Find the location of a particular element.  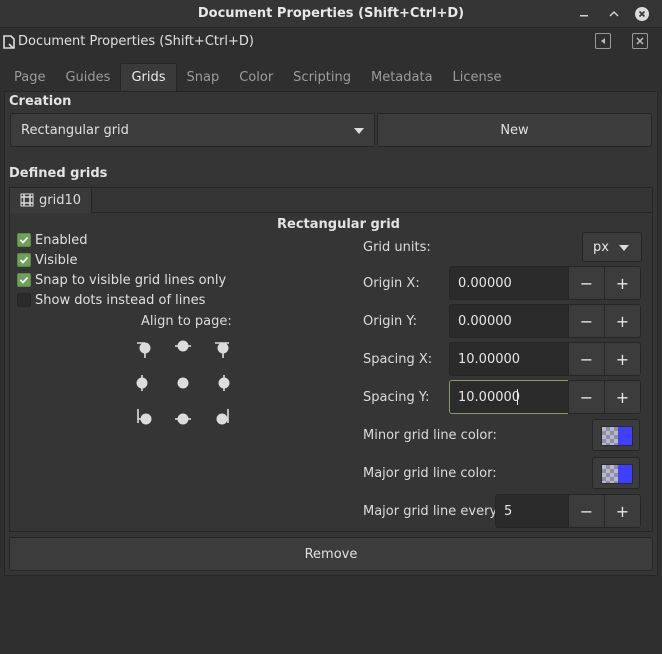

grid-type-value: Rectangular grid is located at coordinates (75, 130).